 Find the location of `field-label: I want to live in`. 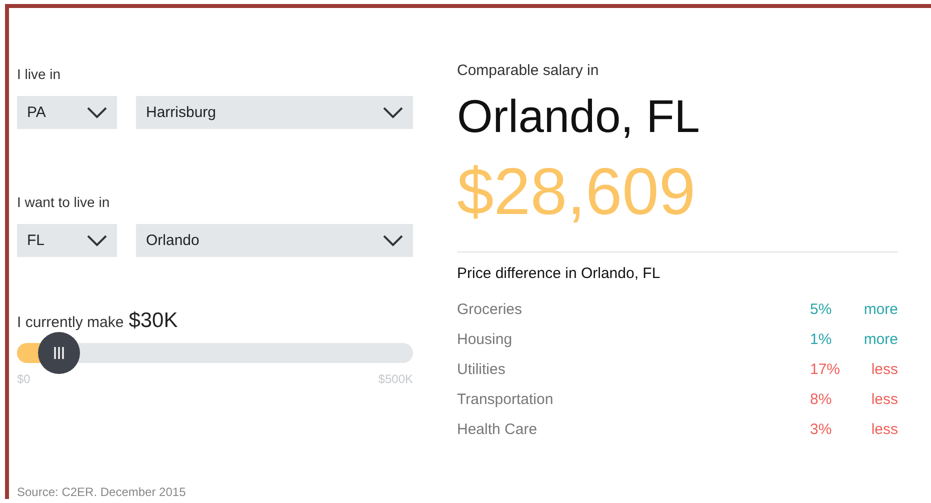

field-label: I want to live in is located at coordinates (64, 203).